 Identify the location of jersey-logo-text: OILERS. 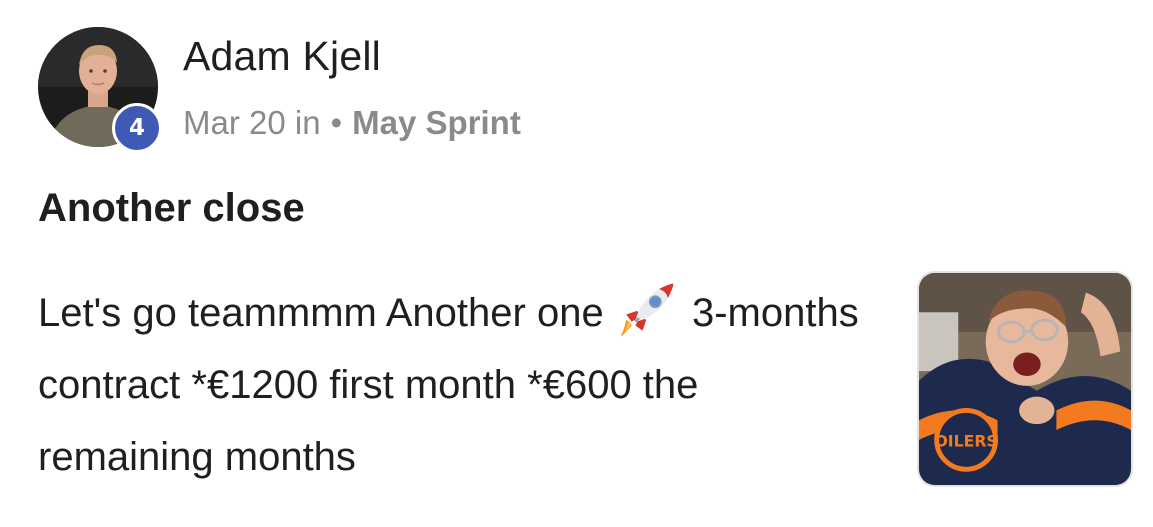
(965, 441).